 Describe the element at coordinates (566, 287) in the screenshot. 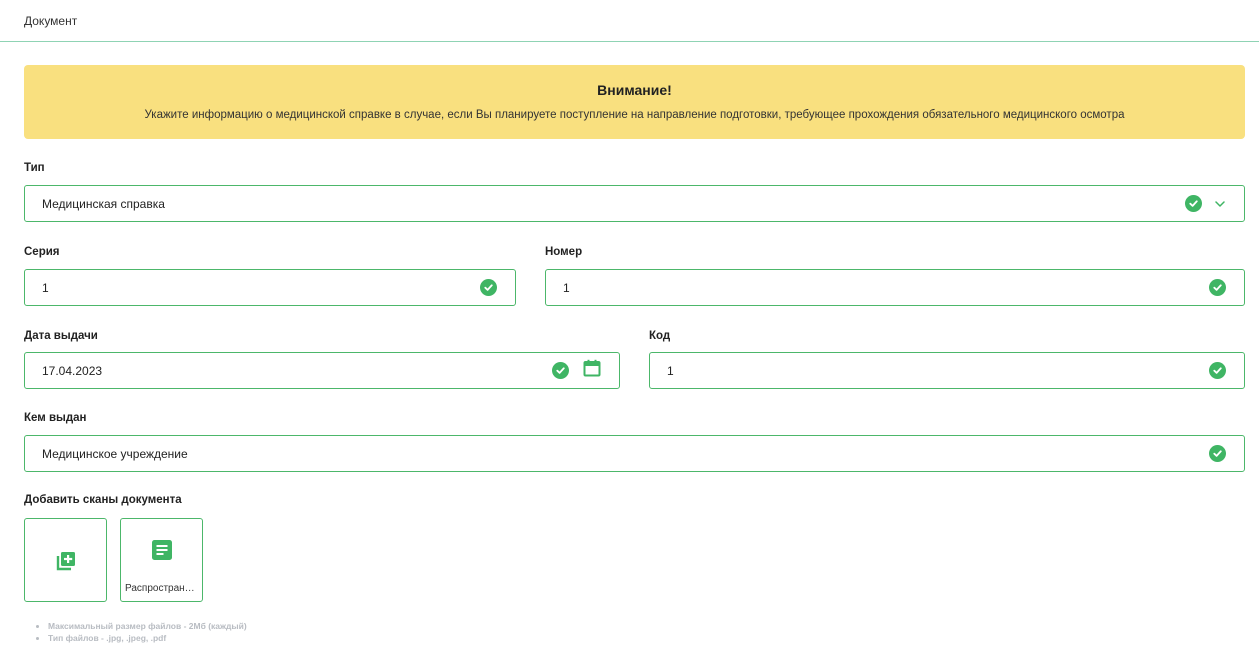

I see `number-value: 1` at that location.